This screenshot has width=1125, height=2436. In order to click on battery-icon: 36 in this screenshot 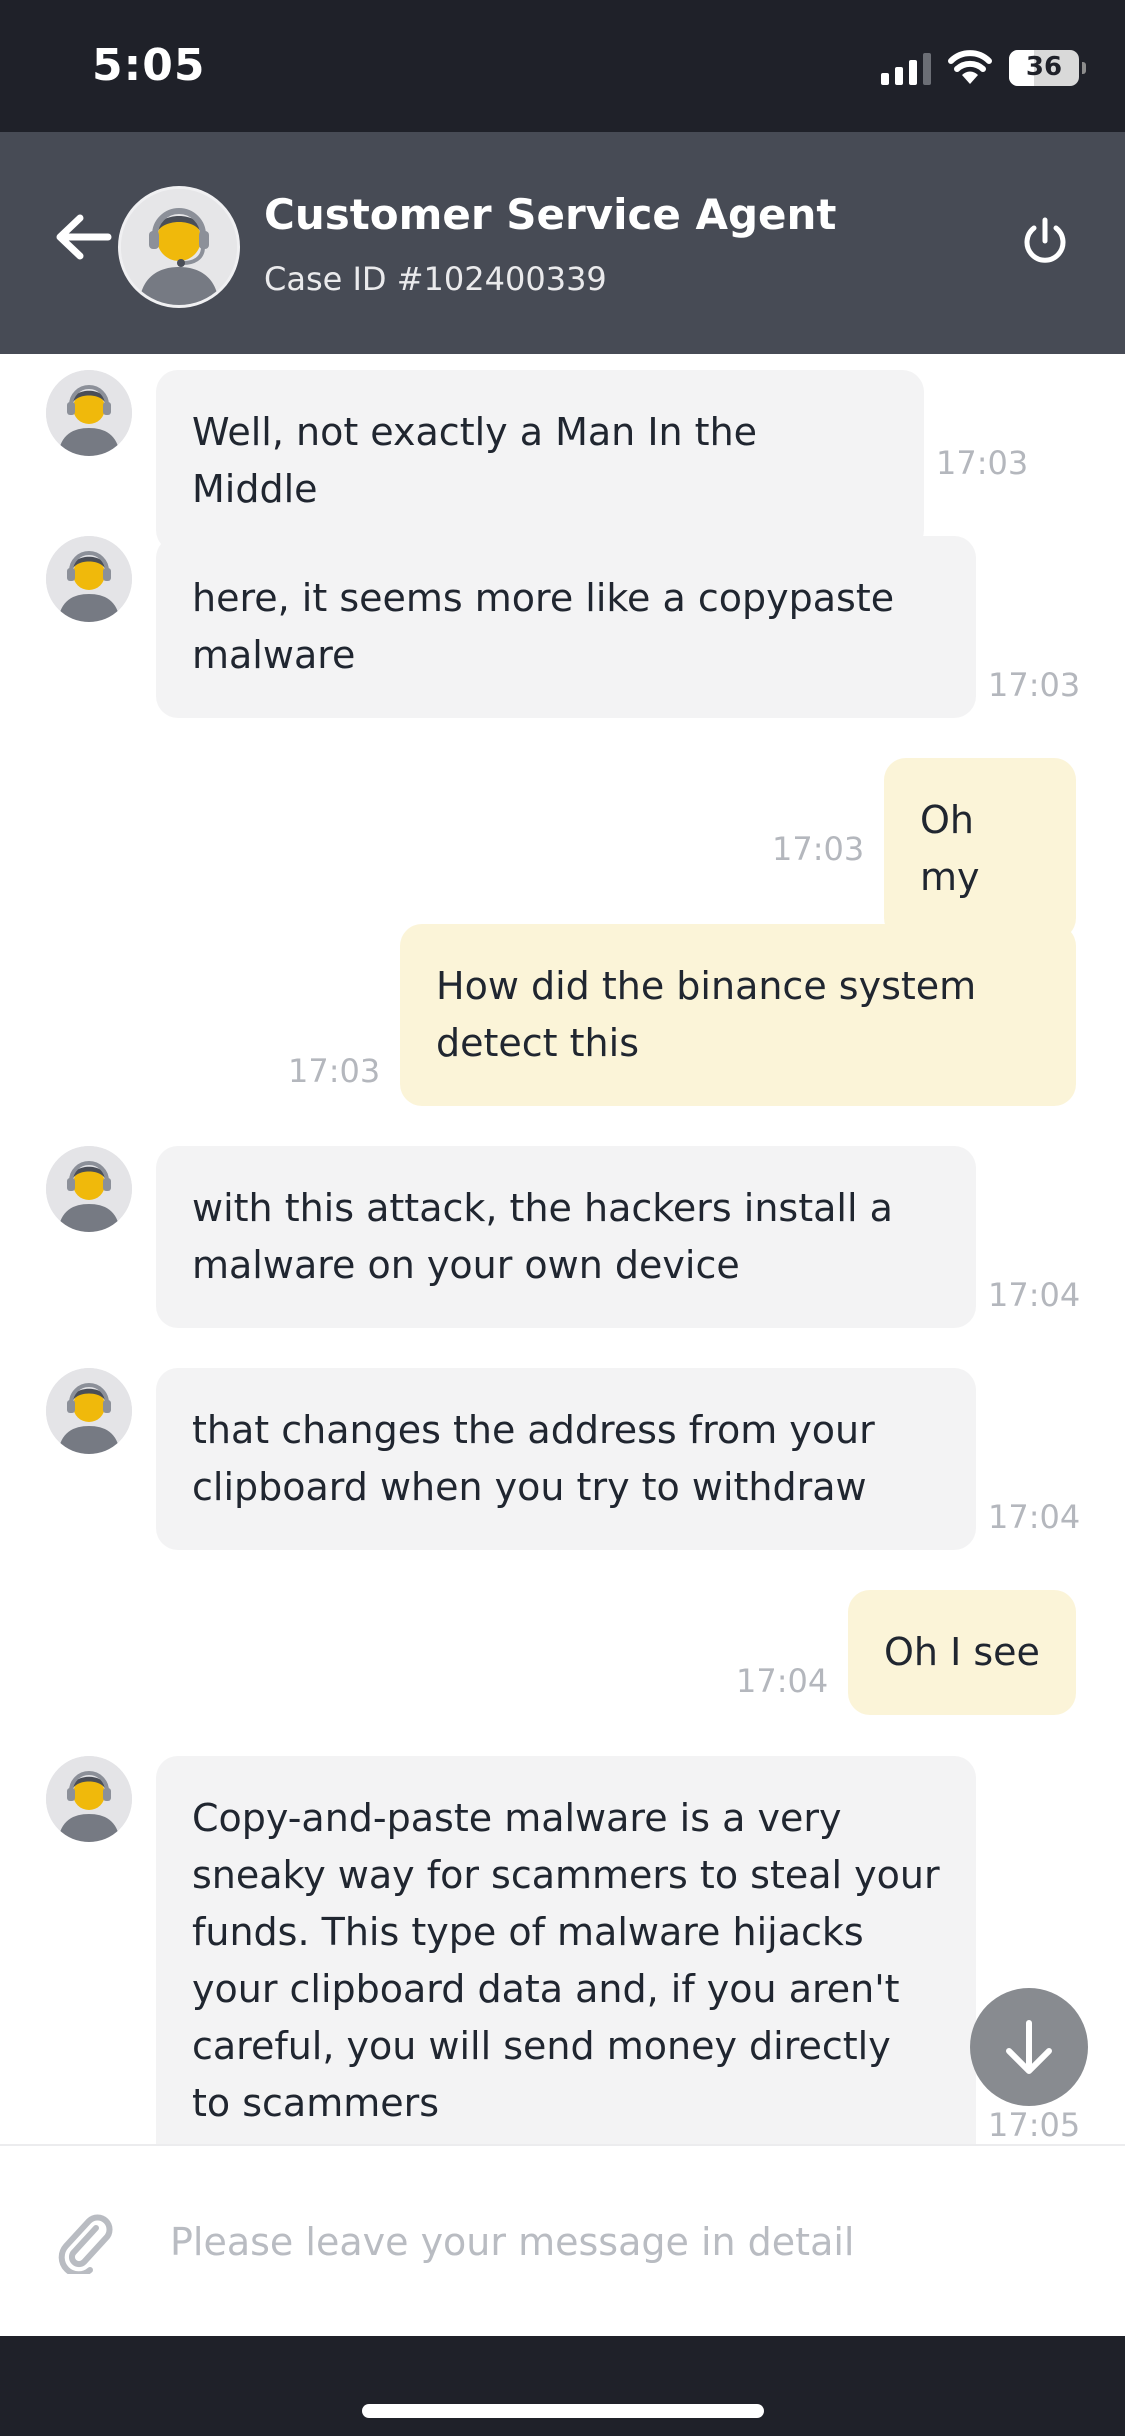, I will do `click(1047, 68)`.